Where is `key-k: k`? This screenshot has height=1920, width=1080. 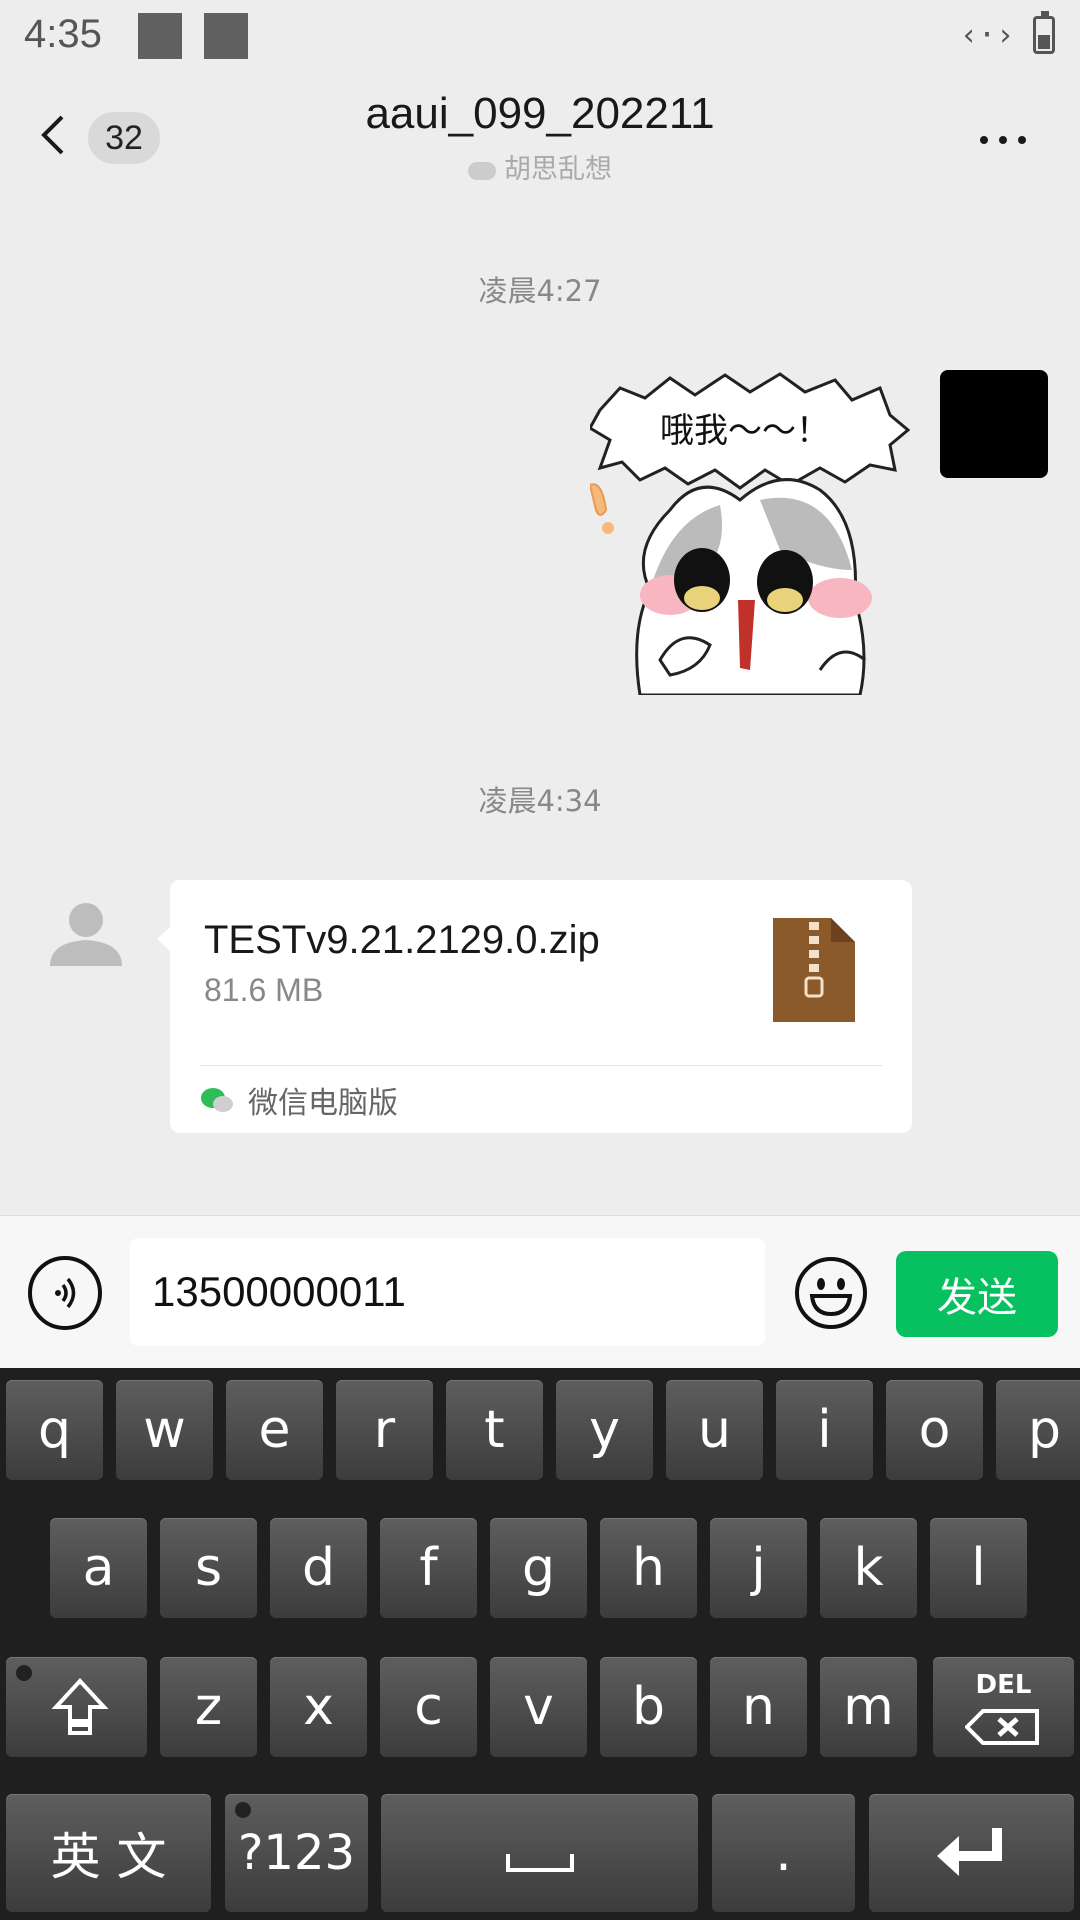 key-k: k is located at coordinates (868, 1568).